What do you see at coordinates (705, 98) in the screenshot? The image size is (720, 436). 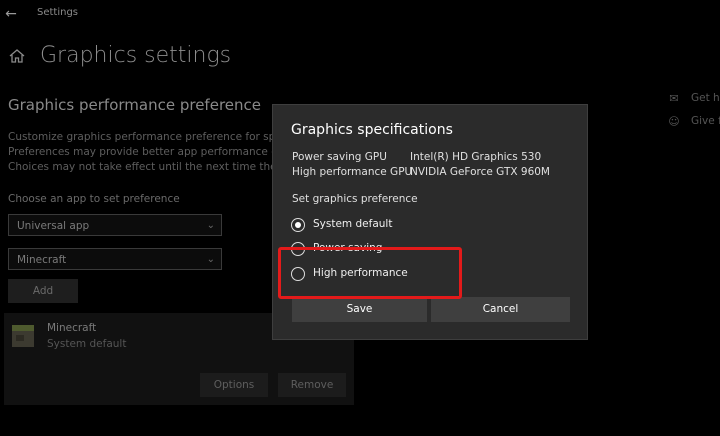 I see `get-help-link: Get h` at bounding box center [705, 98].